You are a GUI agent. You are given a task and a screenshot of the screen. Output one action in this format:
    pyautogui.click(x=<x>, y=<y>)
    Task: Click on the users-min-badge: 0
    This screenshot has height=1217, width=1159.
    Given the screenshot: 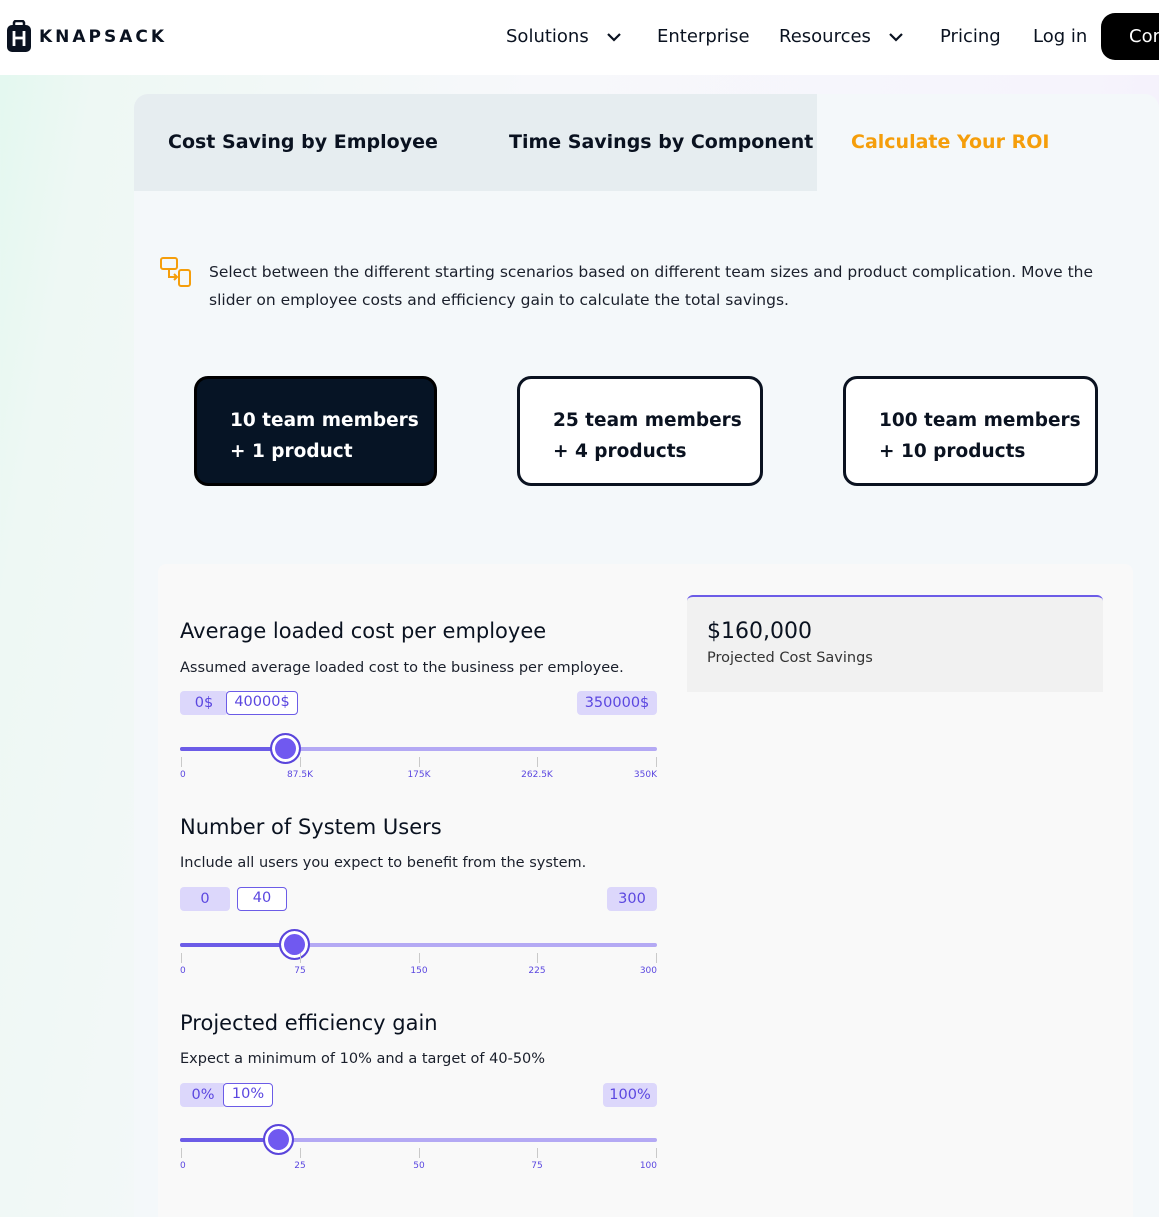 What is the action you would take?
    pyautogui.click(x=205, y=899)
    